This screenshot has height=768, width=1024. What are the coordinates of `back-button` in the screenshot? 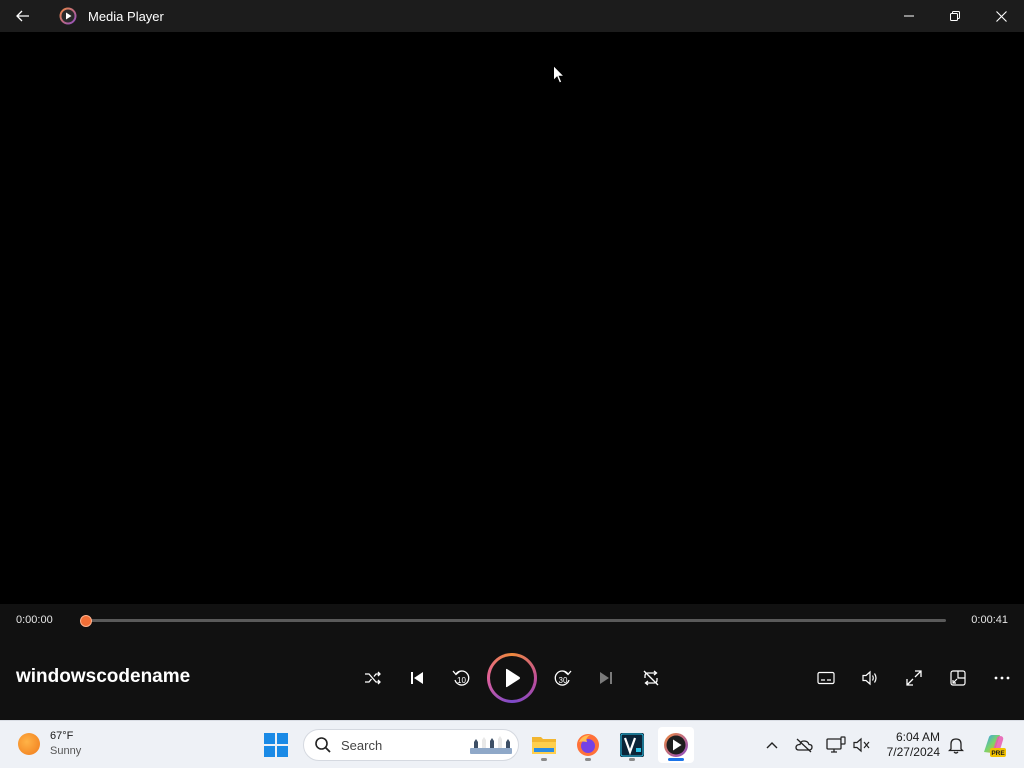 It's located at (23, 16).